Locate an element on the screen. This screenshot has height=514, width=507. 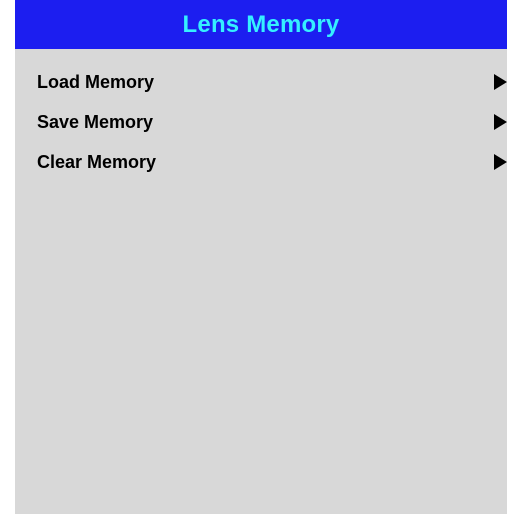
title-bar: Lens Memory is located at coordinates (261, 24).